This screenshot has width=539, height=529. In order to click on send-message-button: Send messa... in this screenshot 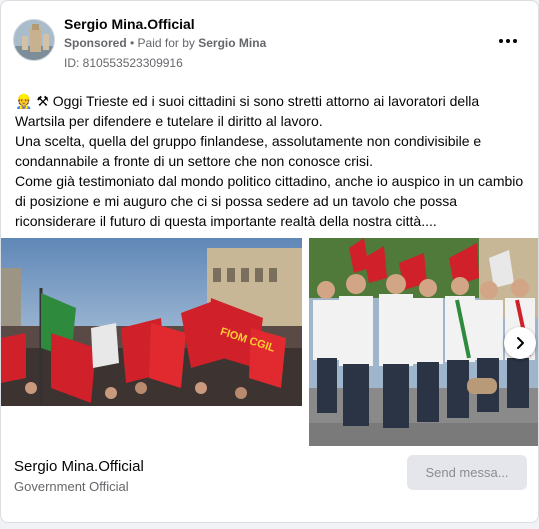, I will do `click(467, 472)`.